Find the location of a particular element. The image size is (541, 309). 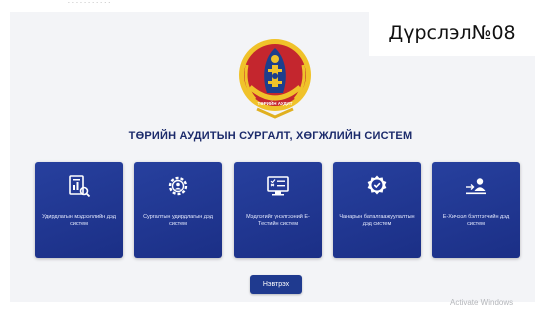

login-button: Нэвтрэх is located at coordinates (276, 284).